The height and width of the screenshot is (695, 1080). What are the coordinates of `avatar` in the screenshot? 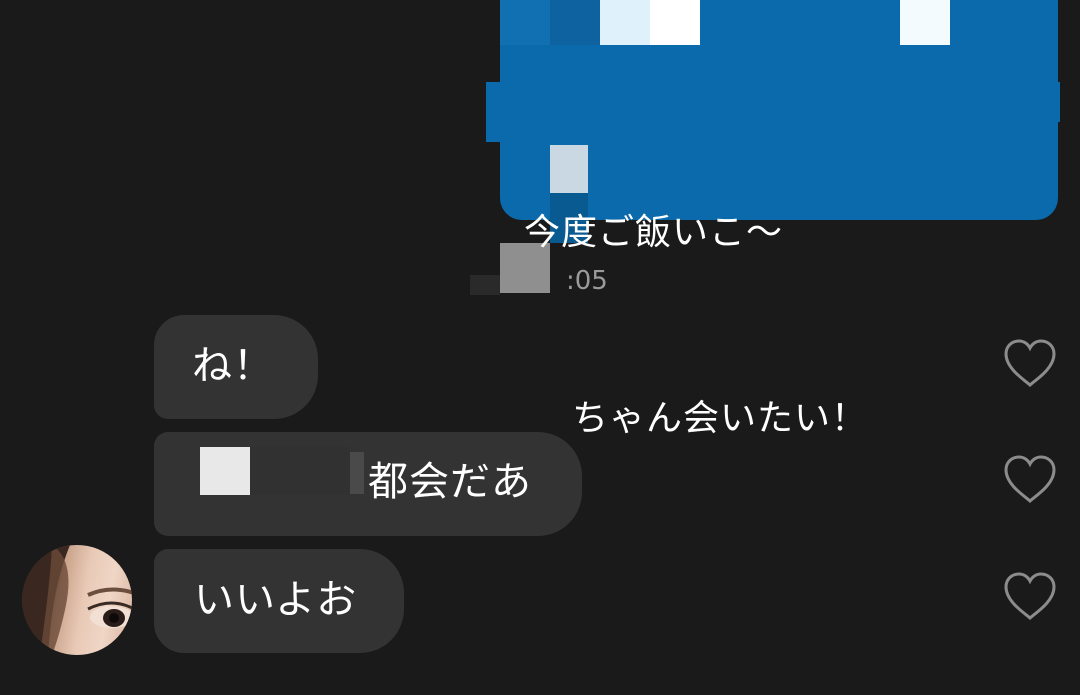 It's located at (77, 600).